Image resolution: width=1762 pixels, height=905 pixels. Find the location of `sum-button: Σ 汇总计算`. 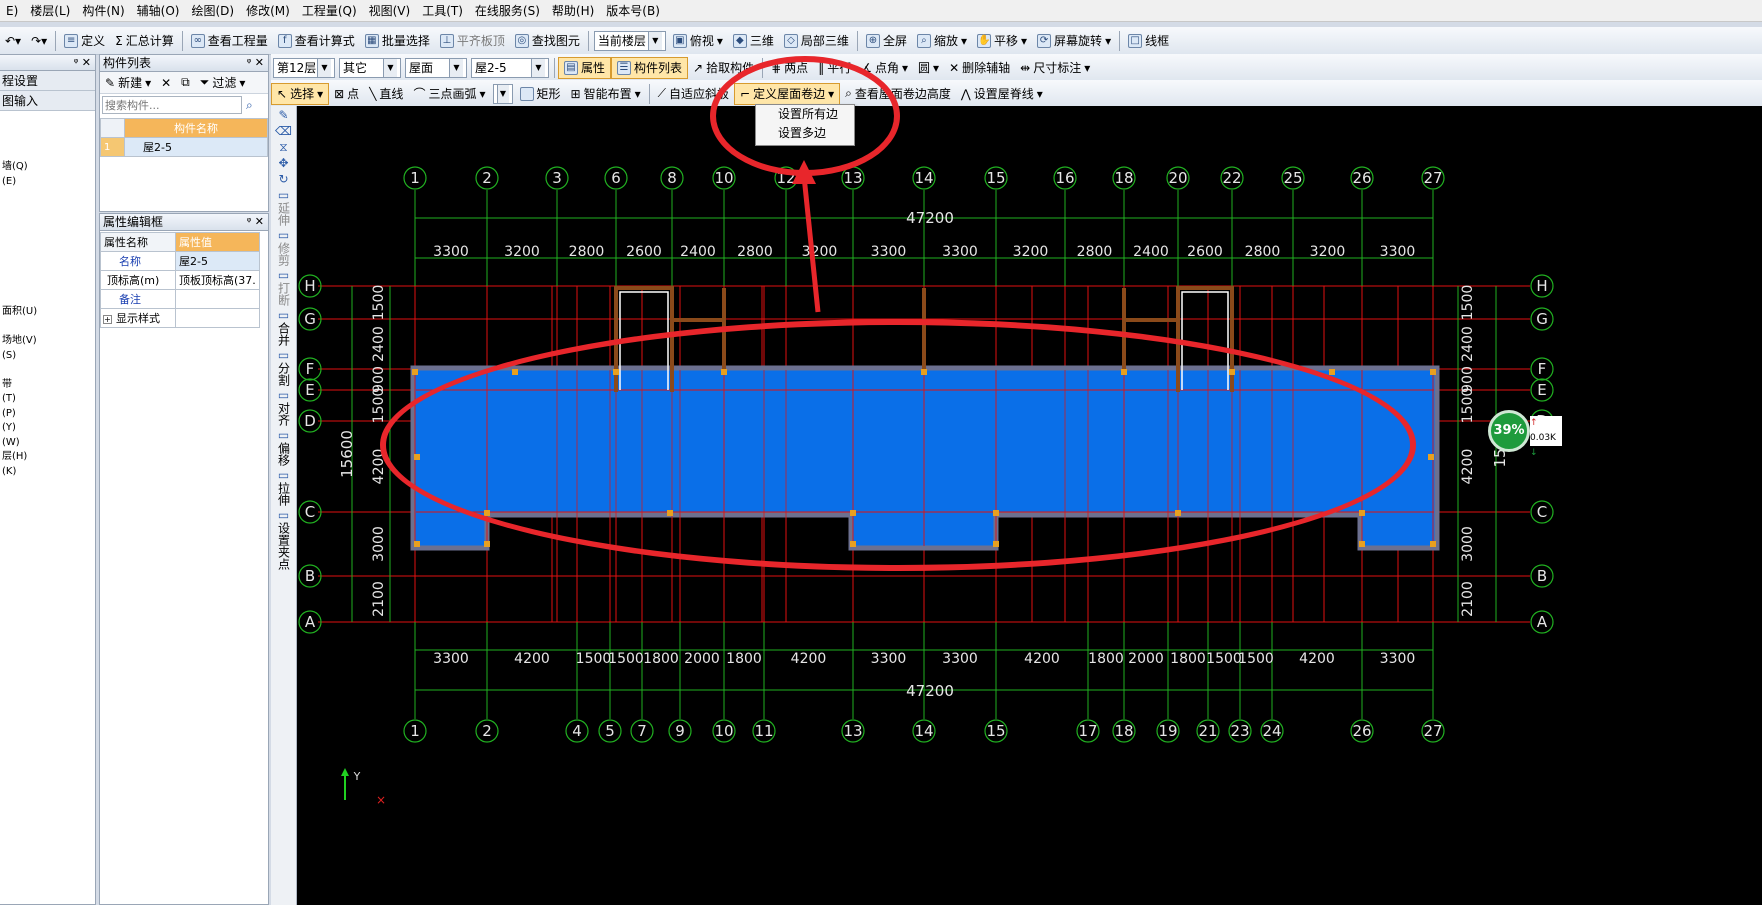

sum-button: Σ 汇总计算 is located at coordinates (144, 41).